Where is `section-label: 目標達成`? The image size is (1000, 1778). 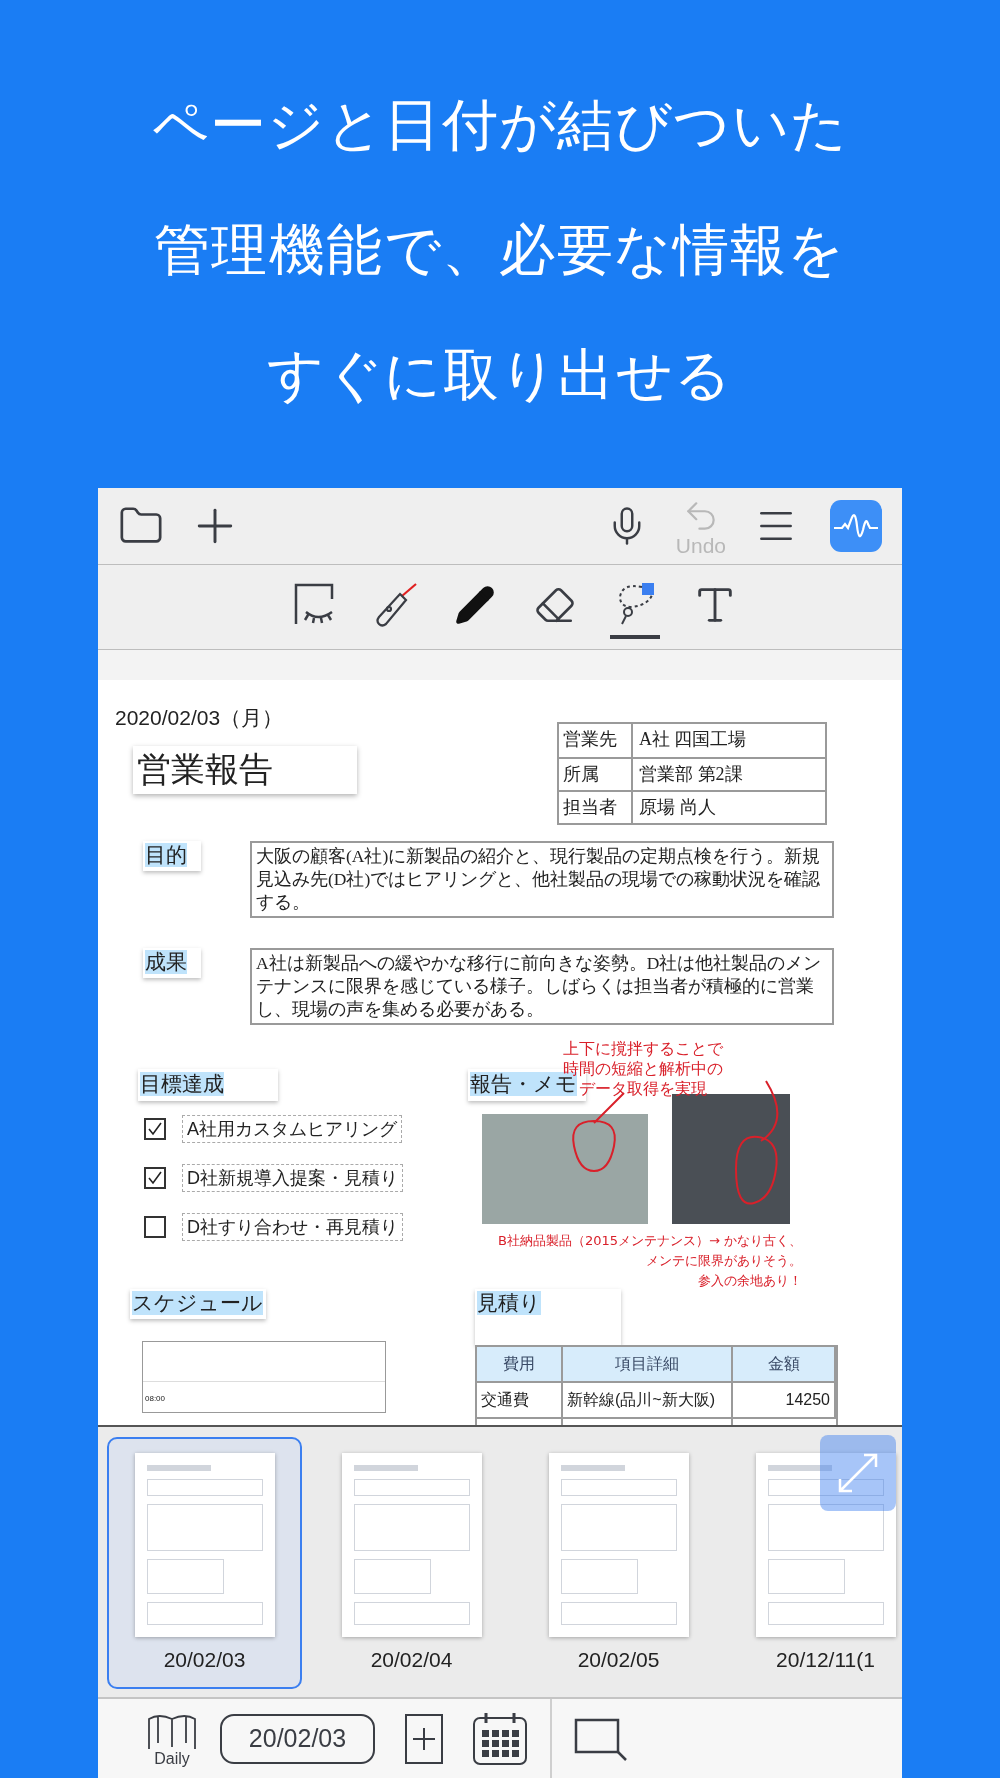
section-label: 目標達成 is located at coordinates (208, 1085).